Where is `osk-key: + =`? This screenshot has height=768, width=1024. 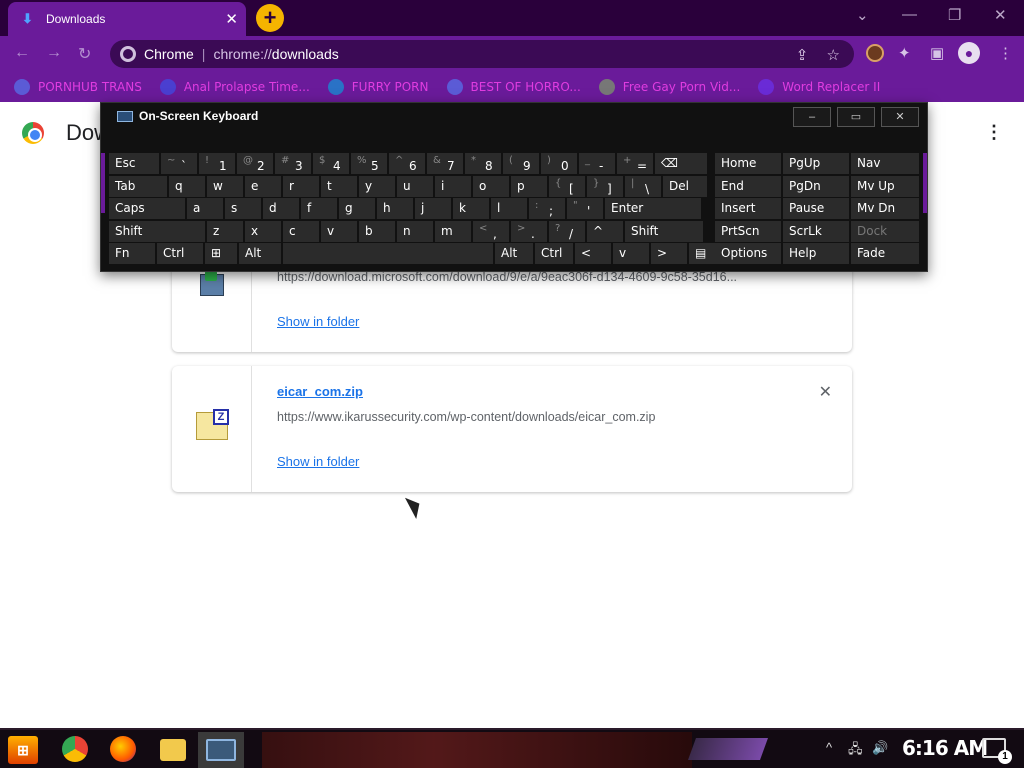 osk-key: + = is located at coordinates (635, 163).